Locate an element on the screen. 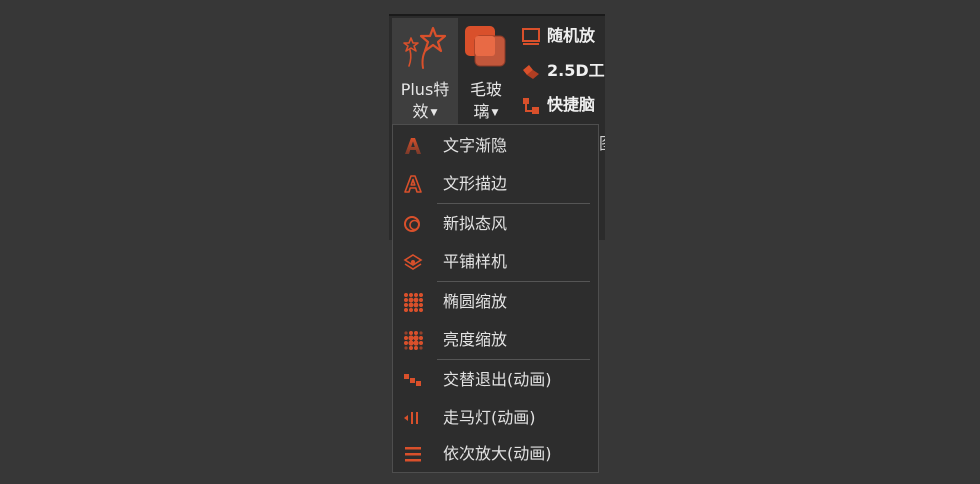 This screenshot has width=980, height=484. quick-mindmap-button: 快捷脑 is located at coordinates (558, 105).